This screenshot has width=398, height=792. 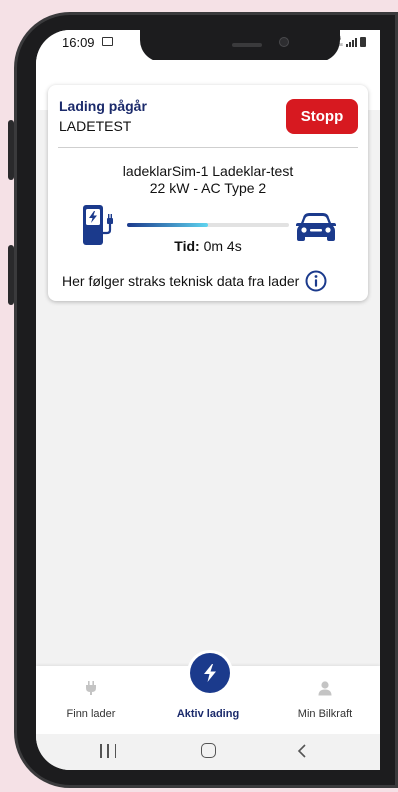 What do you see at coordinates (363, 42) in the screenshot?
I see `battery-icon` at bounding box center [363, 42].